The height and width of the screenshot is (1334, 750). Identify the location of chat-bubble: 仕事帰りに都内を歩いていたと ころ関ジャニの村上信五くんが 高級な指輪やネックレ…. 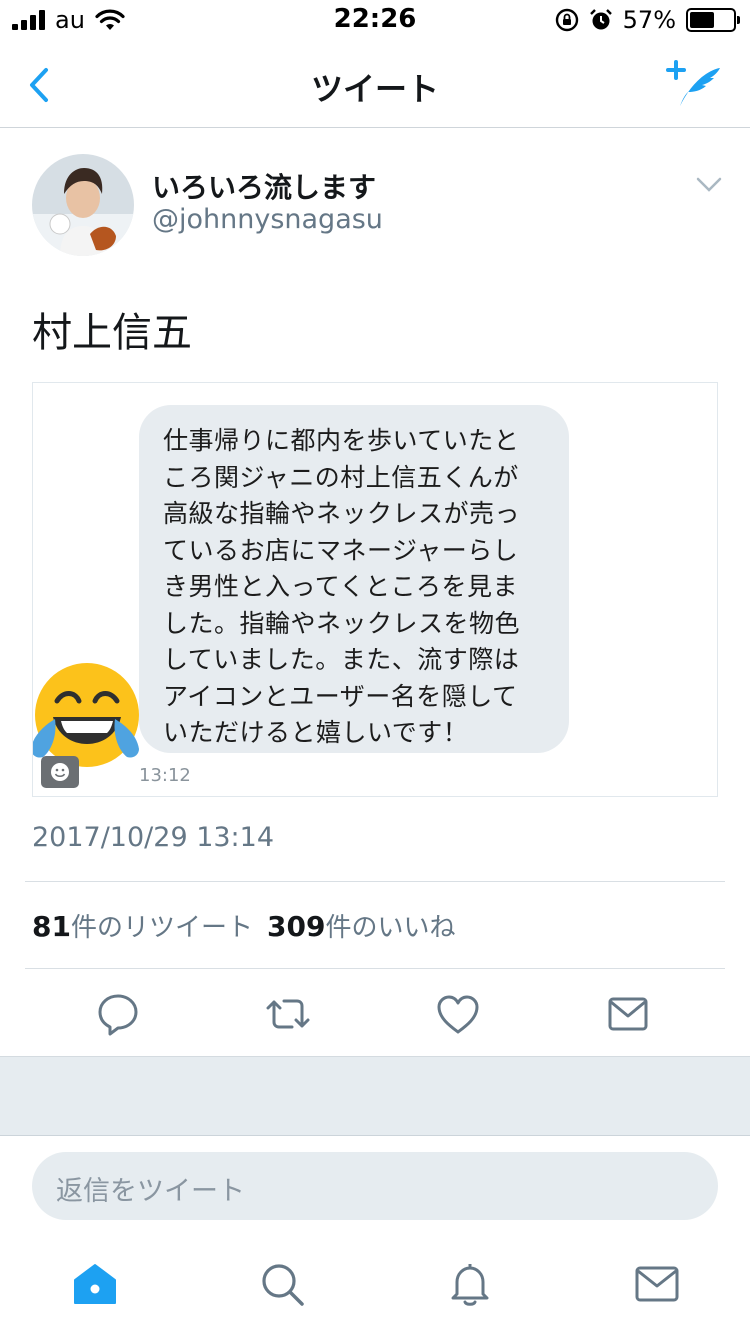
(354, 579).